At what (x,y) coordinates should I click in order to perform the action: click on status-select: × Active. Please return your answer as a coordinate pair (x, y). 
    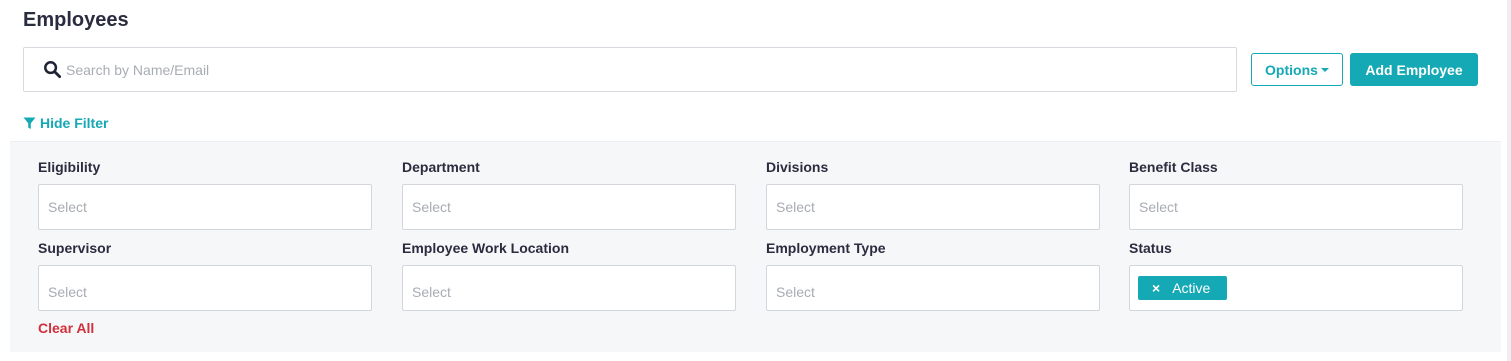
    Looking at the image, I should click on (1296, 288).